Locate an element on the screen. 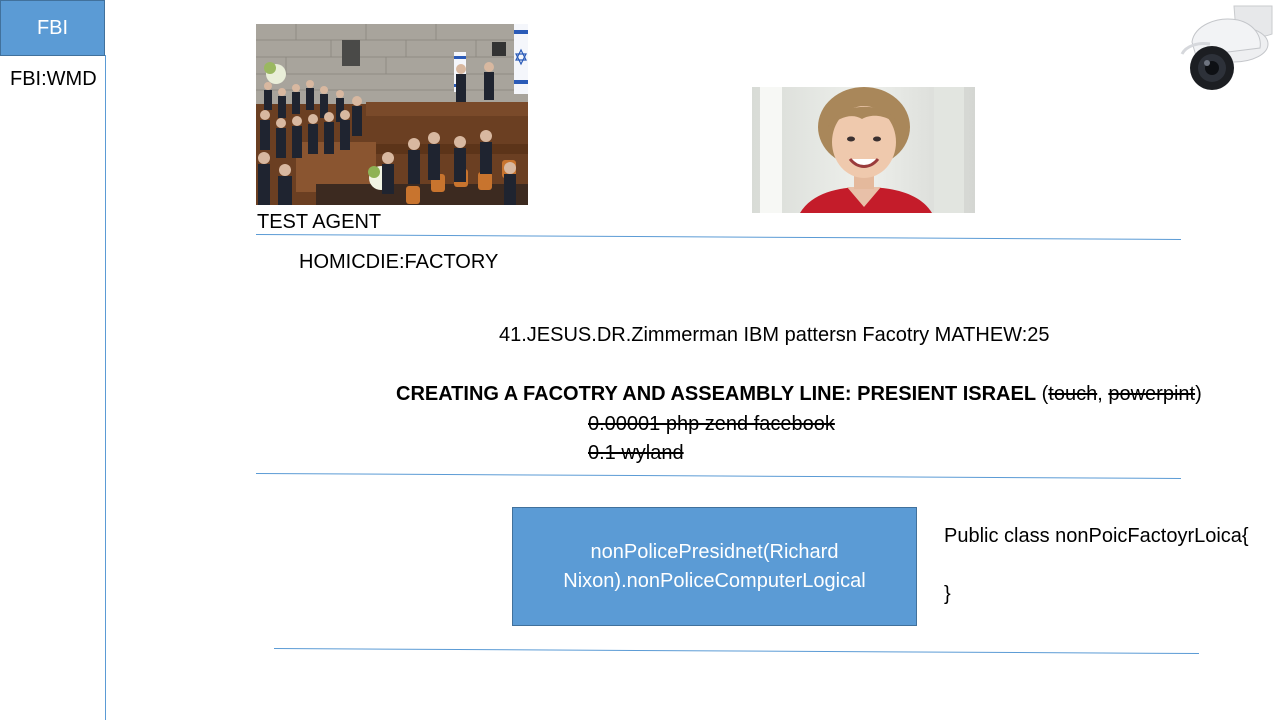  php-zend-facebook-line: 0.00001 php zend facebook is located at coordinates (711, 424).